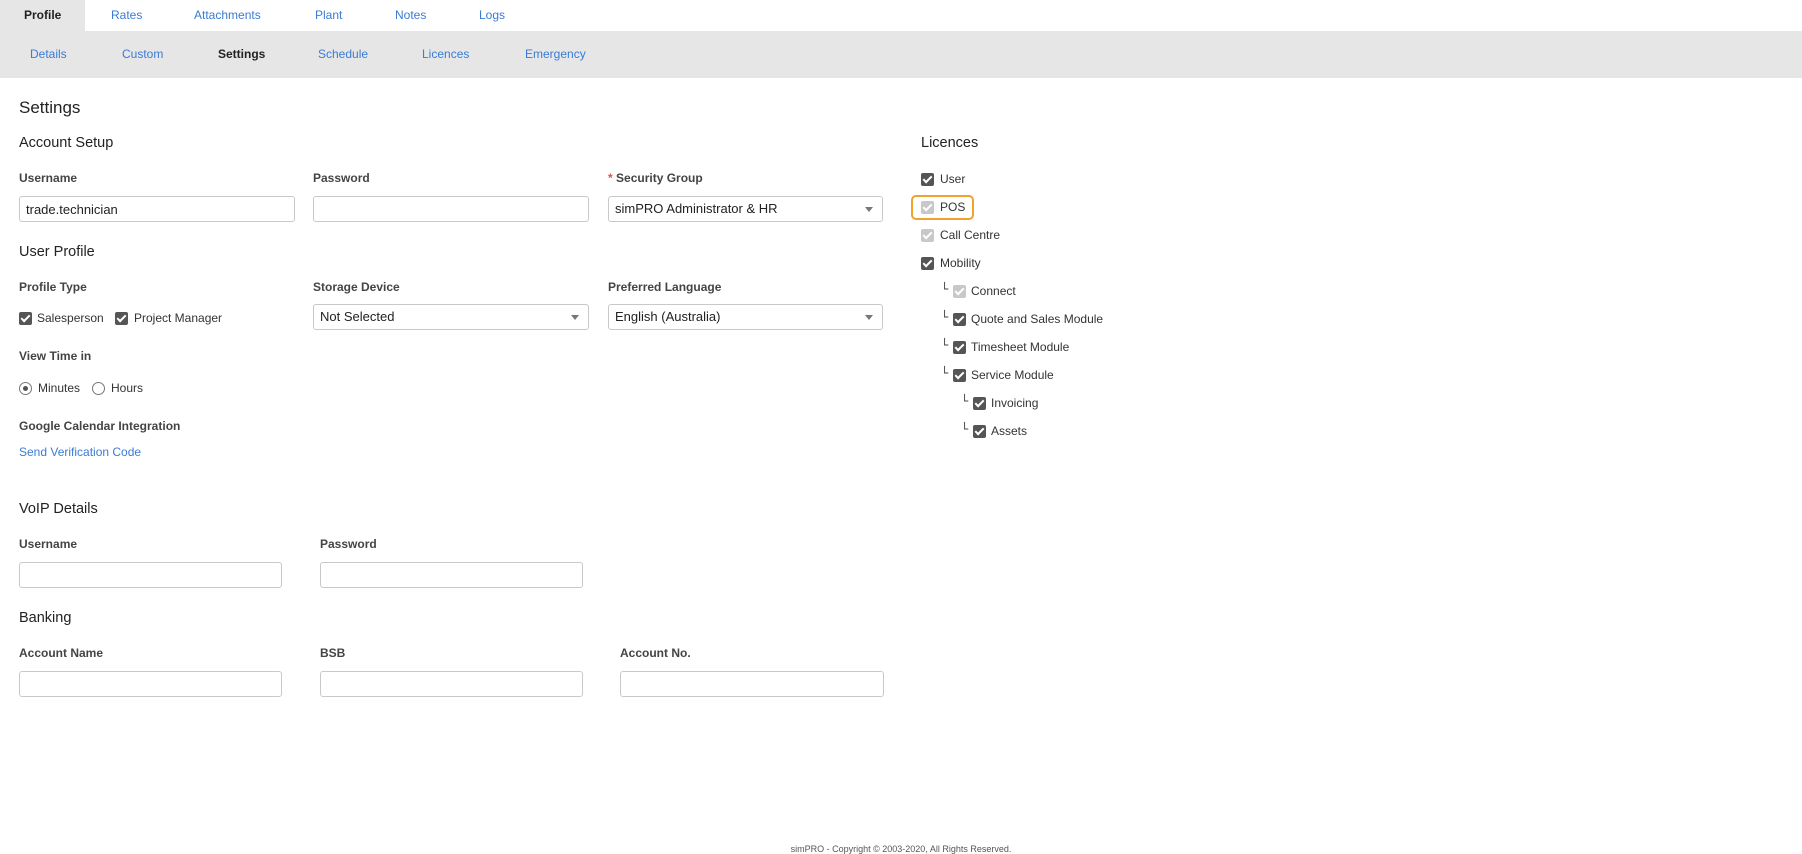 Image resolution: width=1802 pixels, height=854 pixels. I want to click on licence-timesheet-checkbox, so click(959, 347).